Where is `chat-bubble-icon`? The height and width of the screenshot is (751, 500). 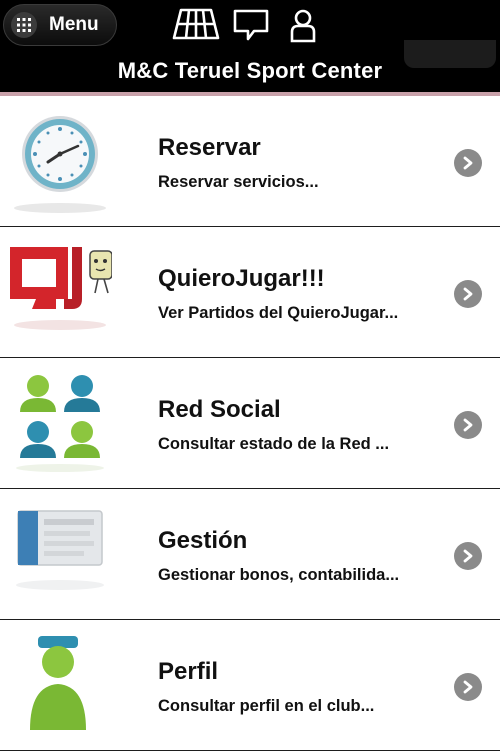
chat-bubble-icon is located at coordinates (251, 27).